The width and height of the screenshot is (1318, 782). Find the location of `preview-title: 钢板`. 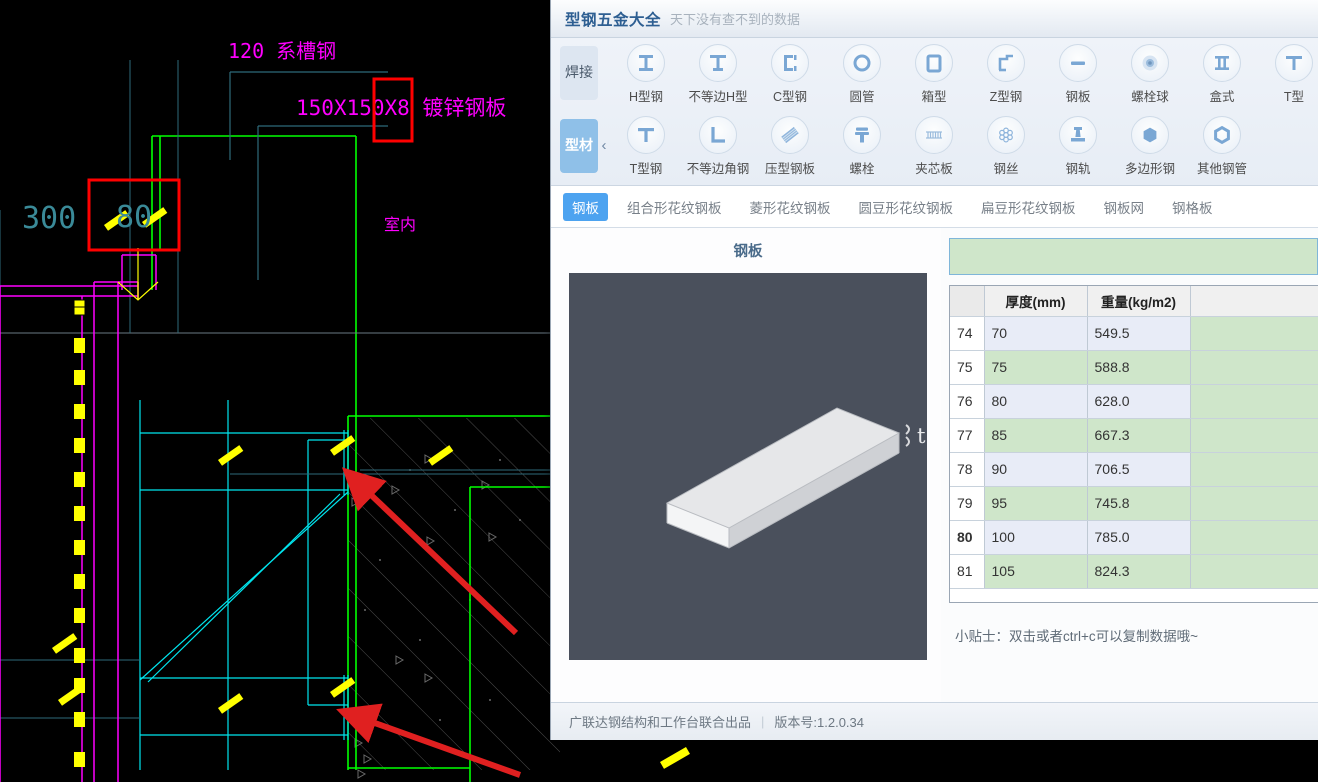

preview-title: 钢板 is located at coordinates (748, 252).